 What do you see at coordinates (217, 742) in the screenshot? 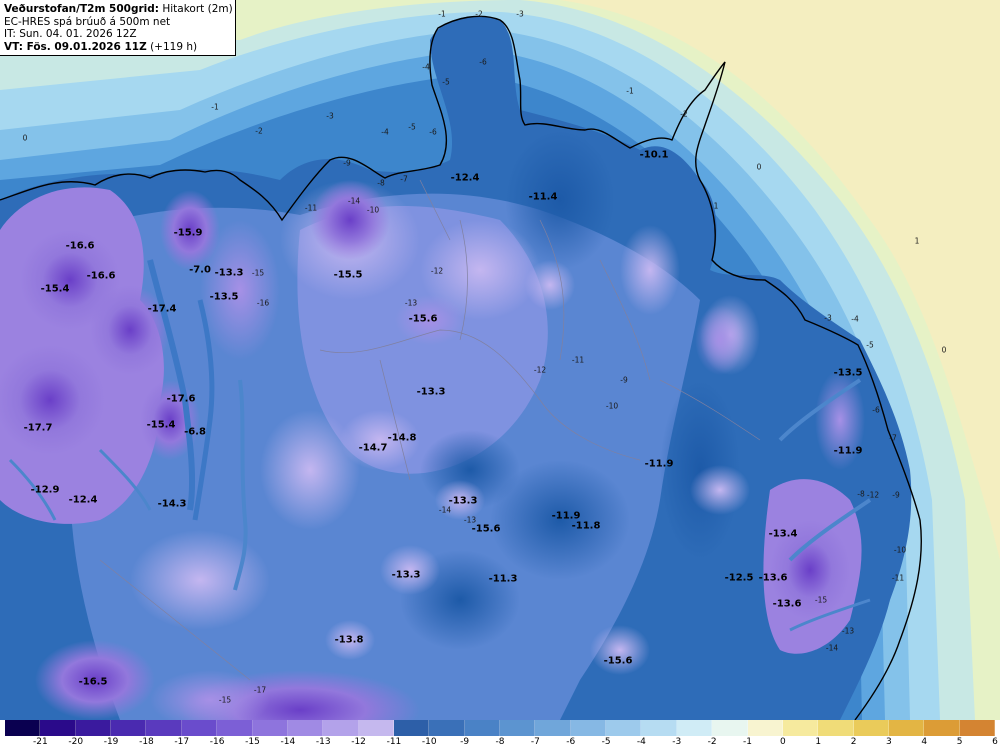
I see `legend-tick-label: -16` at bounding box center [217, 742].